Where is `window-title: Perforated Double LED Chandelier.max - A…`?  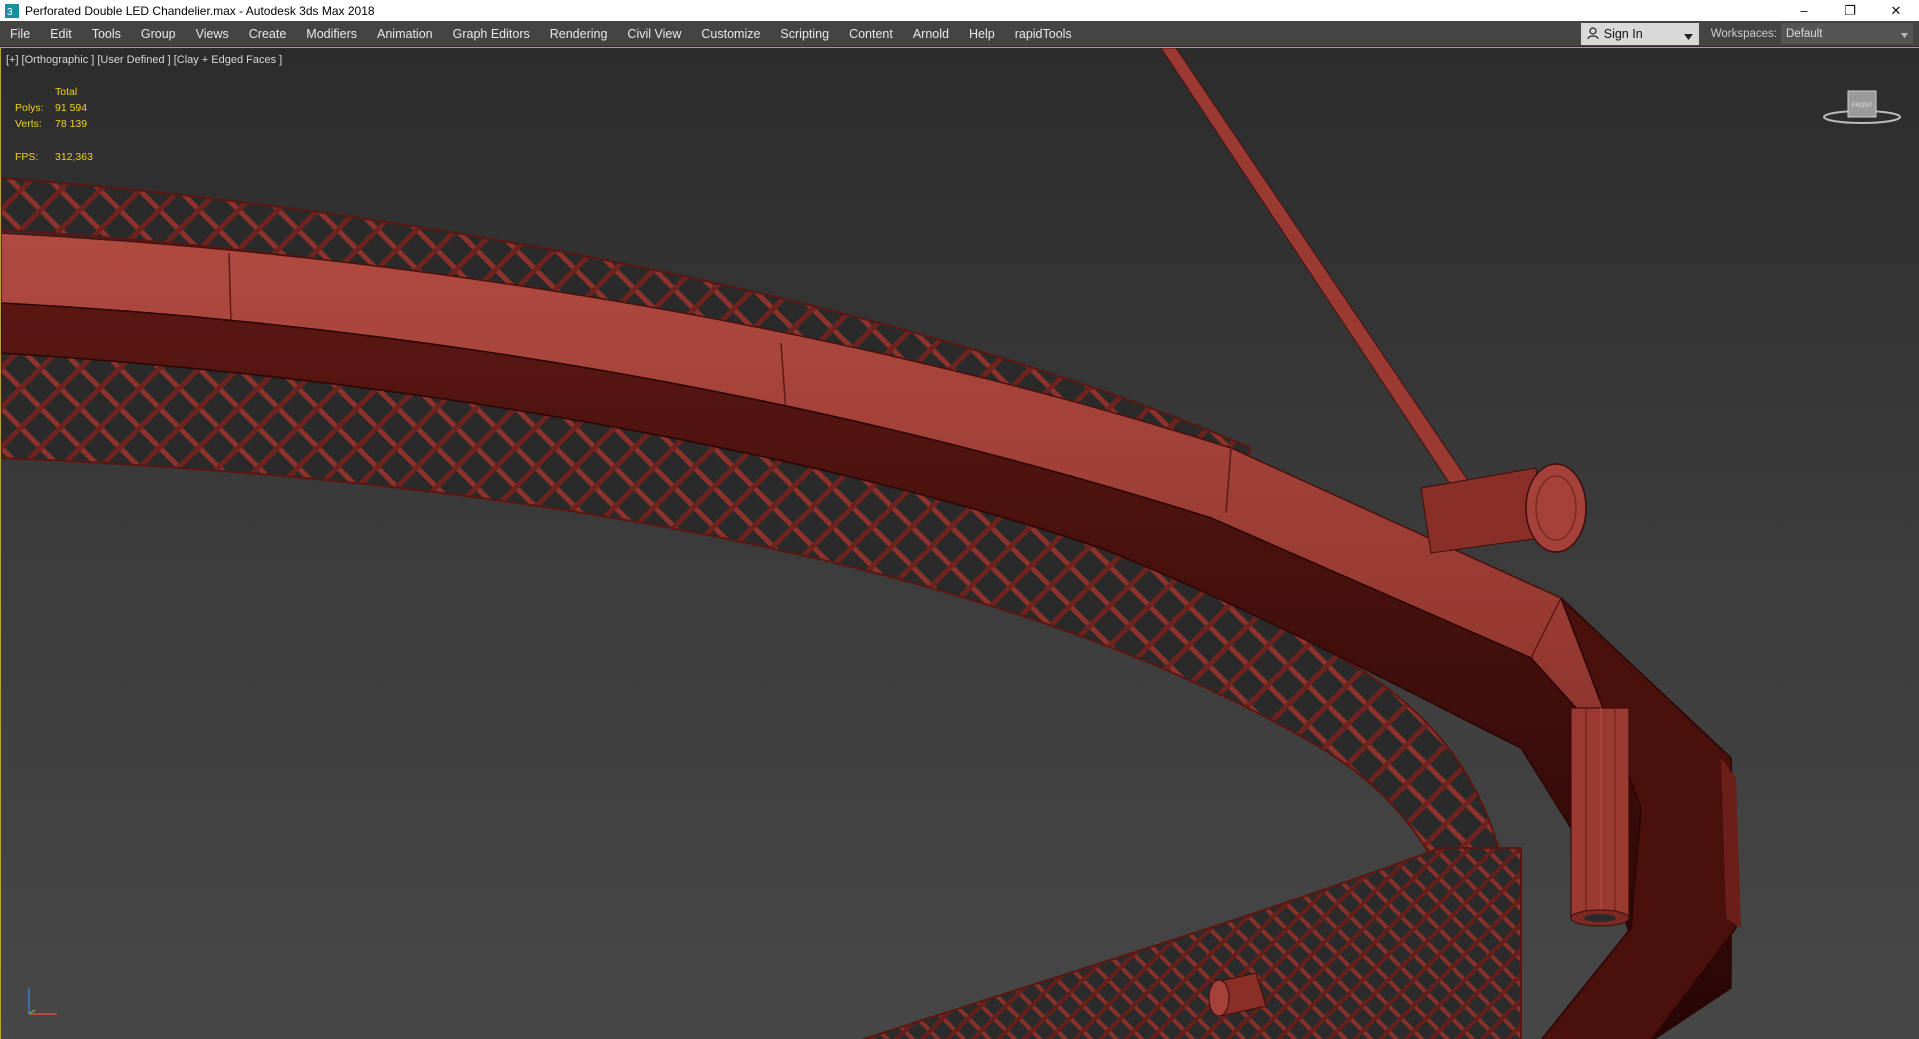
window-title: Perforated Double LED Chandelier.max - A… is located at coordinates (200, 10).